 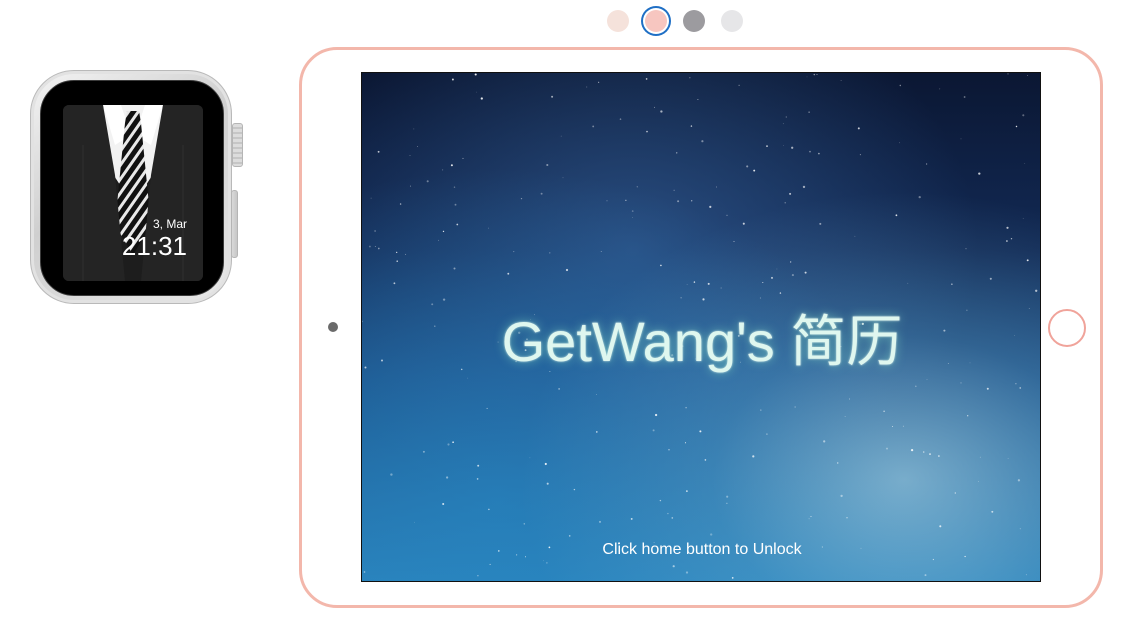 I want to click on swatch-silver, so click(x=732, y=21).